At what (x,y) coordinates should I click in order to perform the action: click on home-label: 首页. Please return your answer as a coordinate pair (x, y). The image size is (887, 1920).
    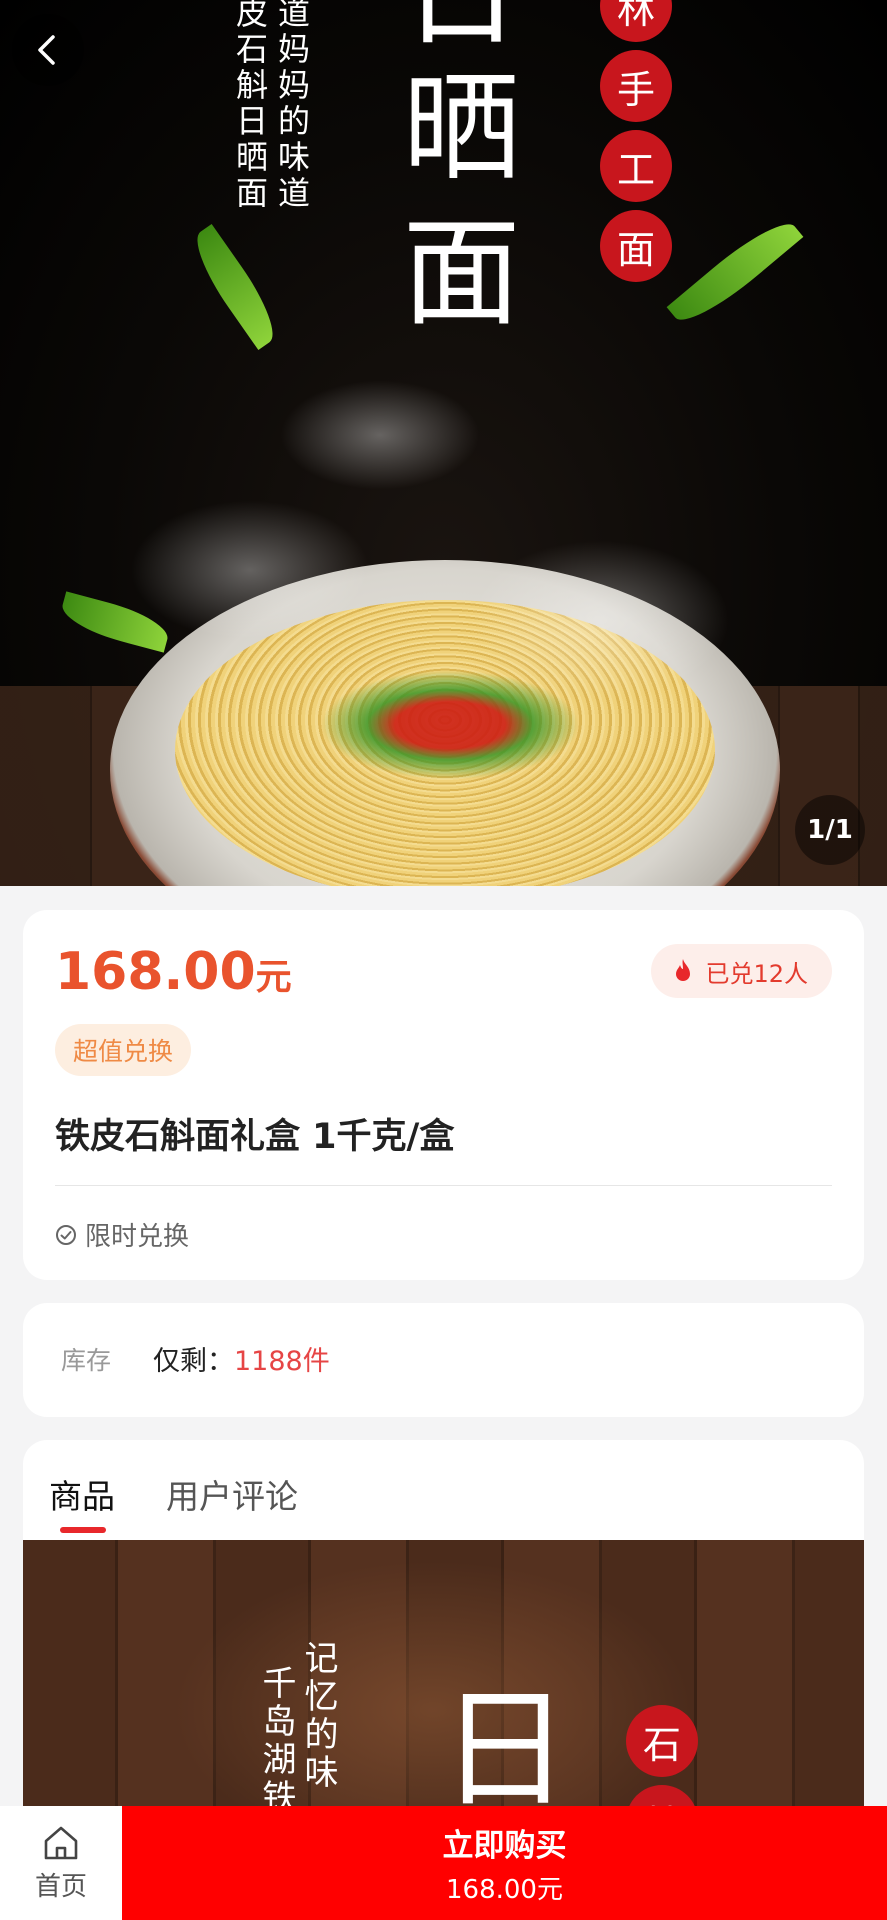
    Looking at the image, I should click on (60, 1886).